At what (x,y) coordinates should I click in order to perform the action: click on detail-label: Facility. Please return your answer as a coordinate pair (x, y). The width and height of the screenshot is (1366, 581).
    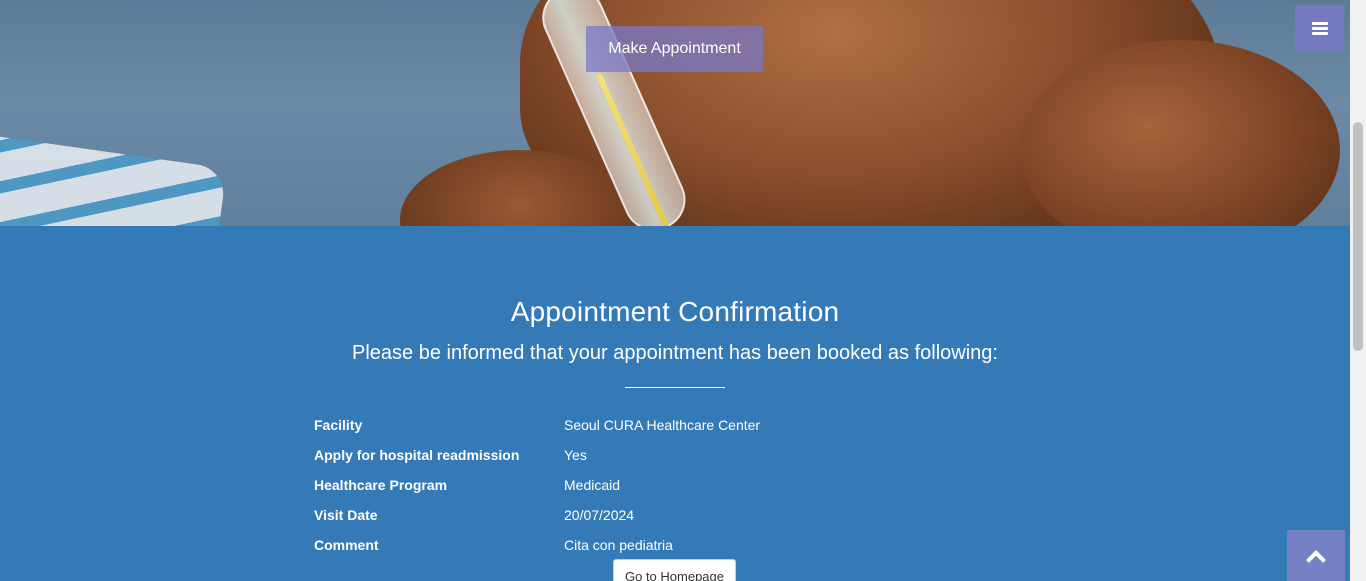
    Looking at the image, I should click on (338, 425).